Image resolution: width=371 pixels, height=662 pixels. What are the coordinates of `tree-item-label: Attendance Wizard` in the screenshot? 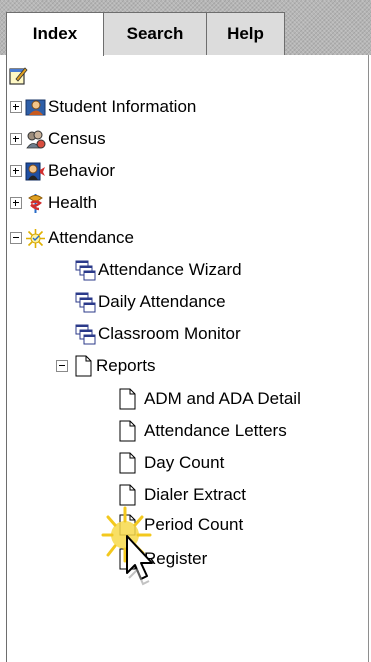 It's located at (170, 269).